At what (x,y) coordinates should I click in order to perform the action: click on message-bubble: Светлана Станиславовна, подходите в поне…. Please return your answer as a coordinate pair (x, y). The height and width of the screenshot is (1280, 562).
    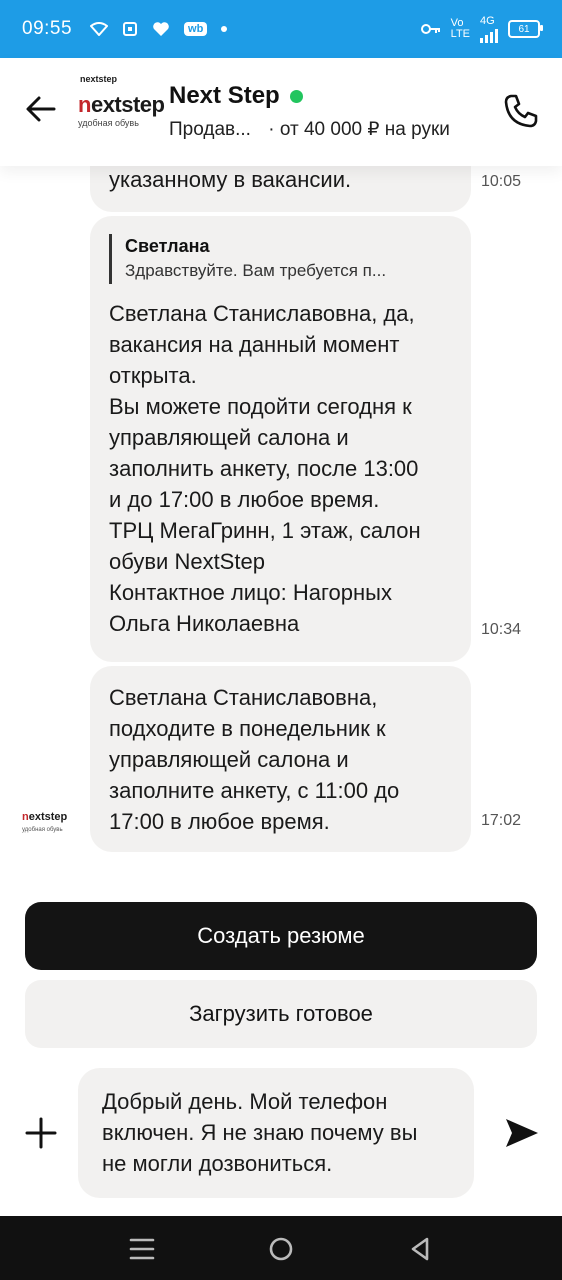
    Looking at the image, I should click on (280, 759).